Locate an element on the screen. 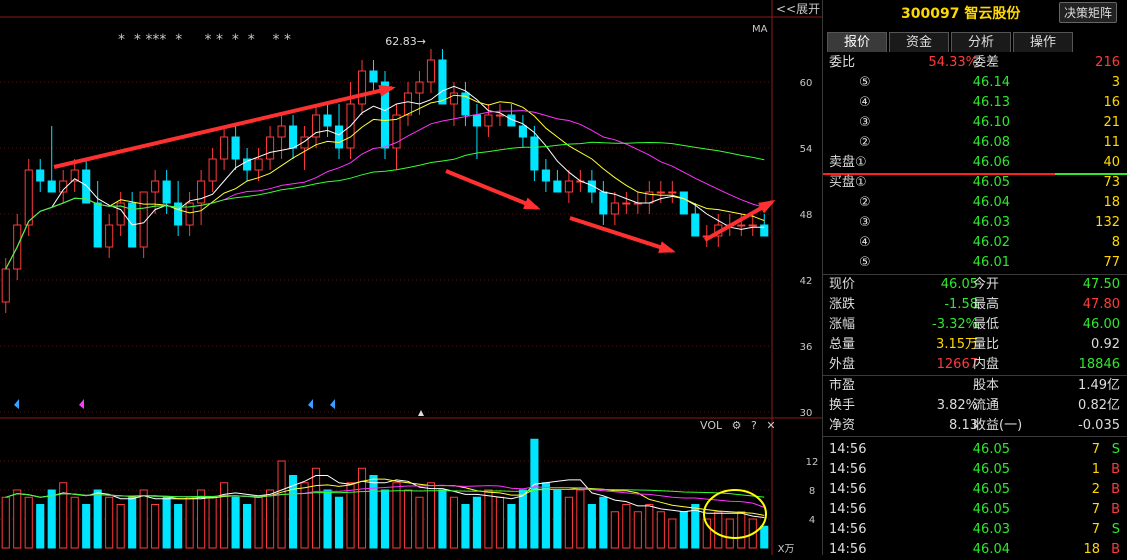 The image size is (1127, 560). stat-label: 涨幅 is located at coordinates (842, 324).